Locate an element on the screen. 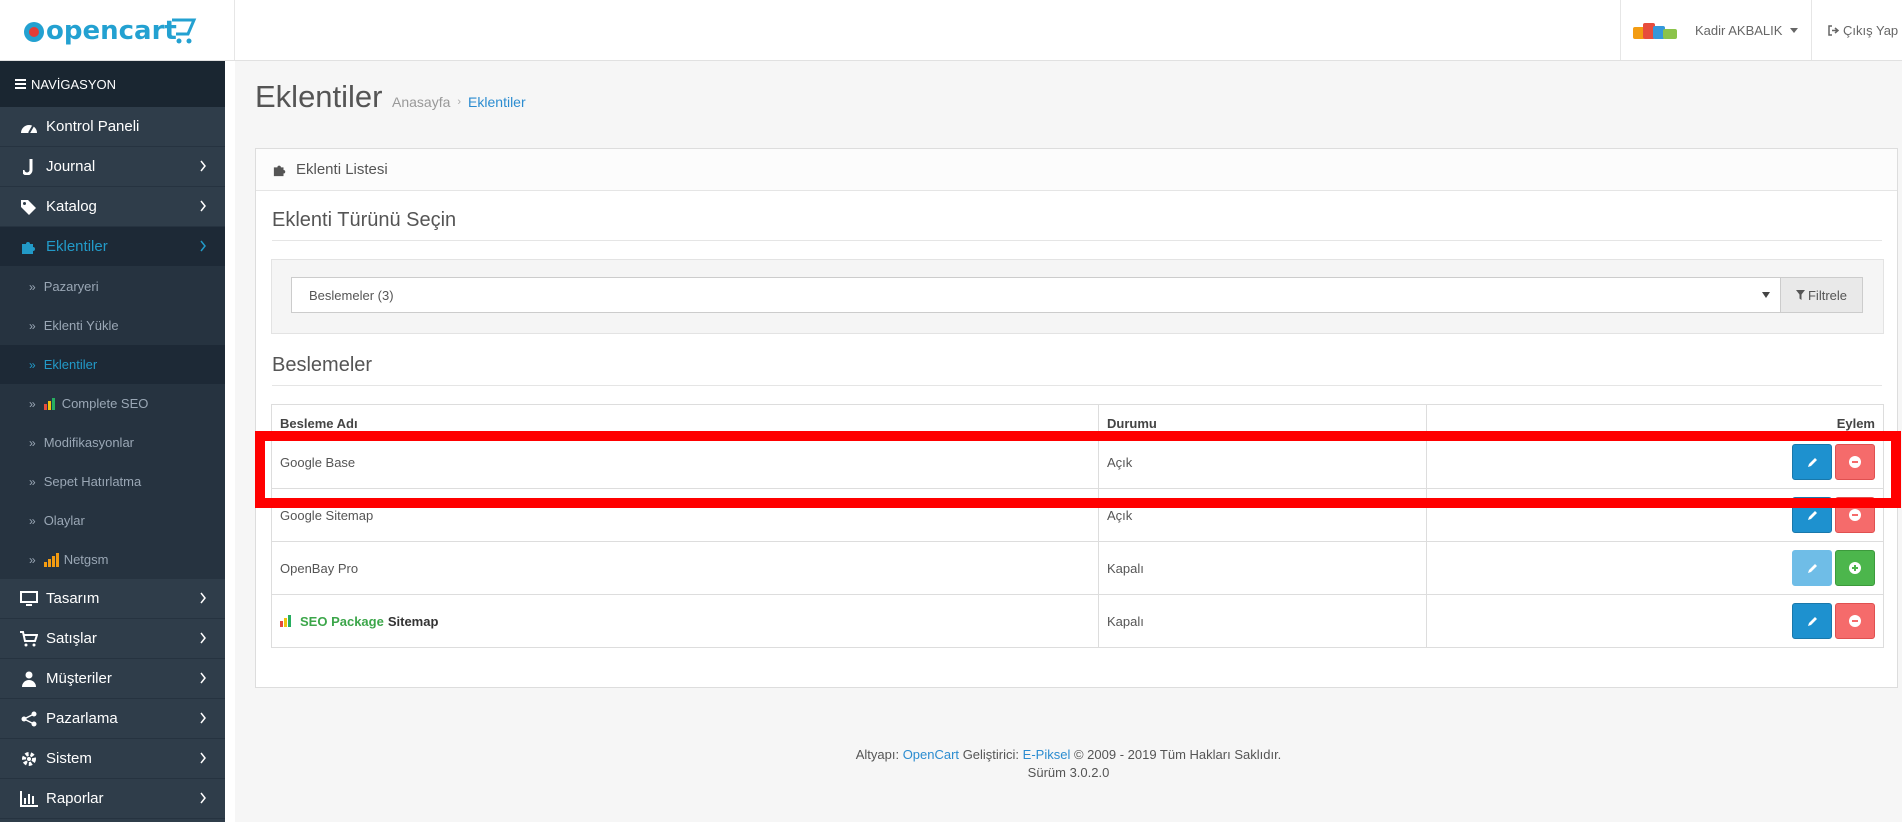 The height and width of the screenshot is (822, 1902). footer-version: Sürüm 3.0.2.0 is located at coordinates (1068, 772).